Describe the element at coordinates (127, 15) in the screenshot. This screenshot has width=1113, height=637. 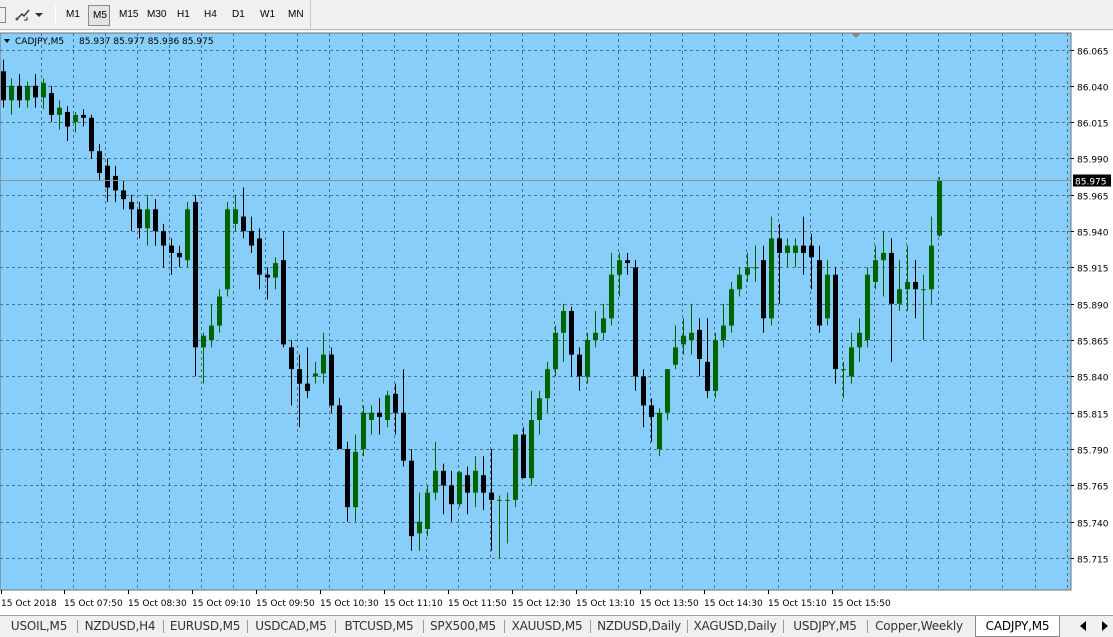
I see `timeframe-m15: M15` at that location.